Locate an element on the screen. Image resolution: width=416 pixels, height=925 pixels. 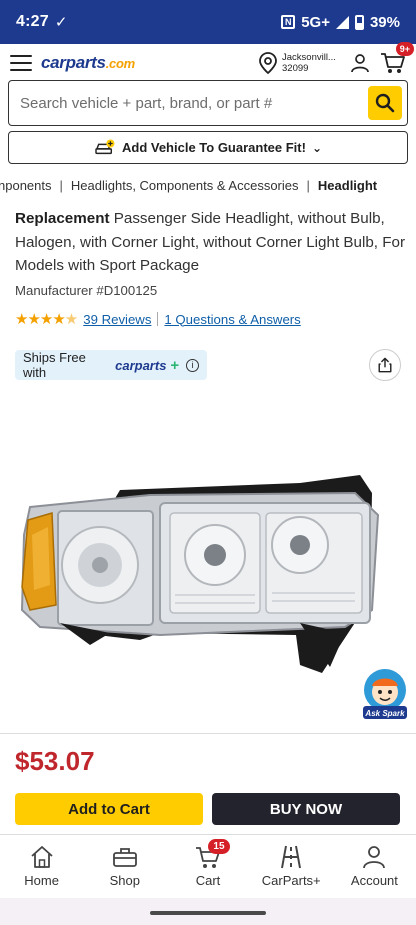
qa-link: 1 Questions & Answers is located at coordinates (232, 319).